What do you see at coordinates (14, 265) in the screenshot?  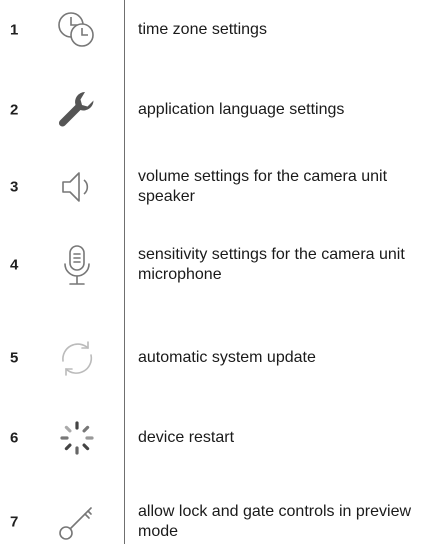 I see `item-number: 4` at bounding box center [14, 265].